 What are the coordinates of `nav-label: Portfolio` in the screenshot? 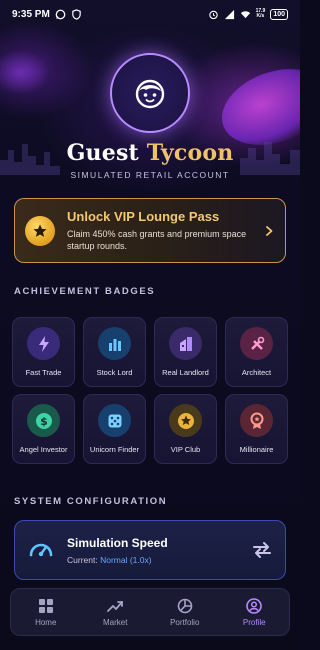 It's located at (185, 622).